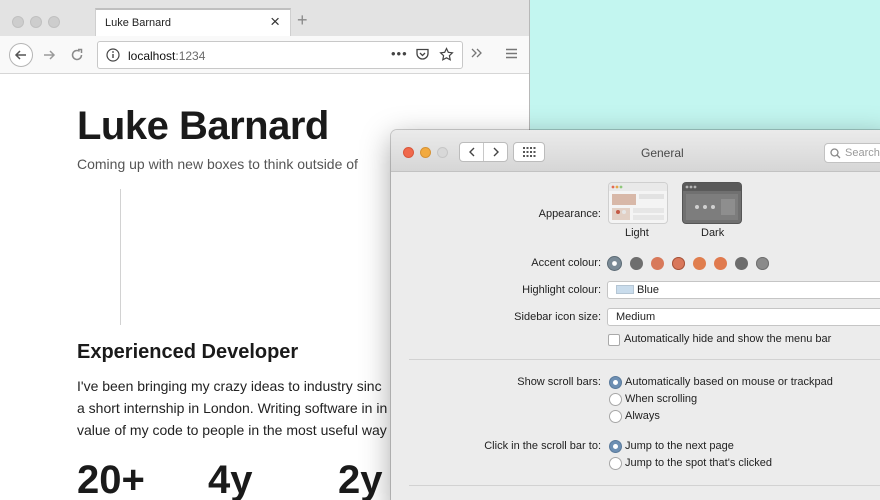 This screenshot has height=500, width=880. I want to click on highlight-colour-label: Highlight colour:, so click(561, 290).